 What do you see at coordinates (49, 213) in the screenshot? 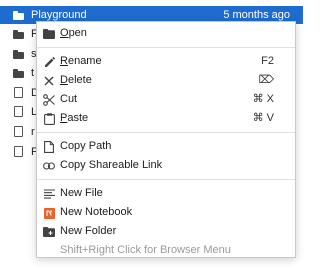
I see `notebook-icon` at bounding box center [49, 213].